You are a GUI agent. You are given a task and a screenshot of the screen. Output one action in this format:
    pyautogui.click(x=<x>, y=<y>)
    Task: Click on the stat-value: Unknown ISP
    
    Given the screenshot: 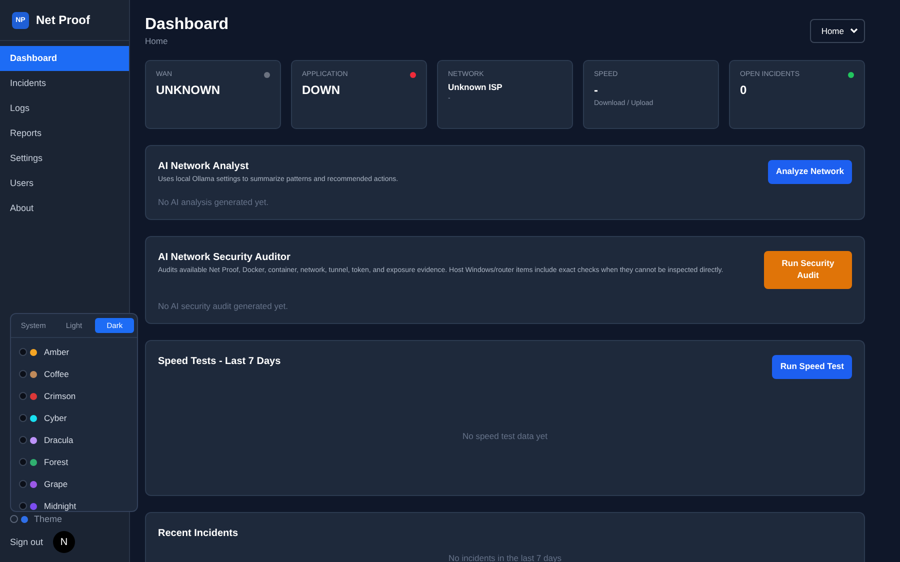 What is the action you would take?
    pyautogui.click(x=476, y=87)
    